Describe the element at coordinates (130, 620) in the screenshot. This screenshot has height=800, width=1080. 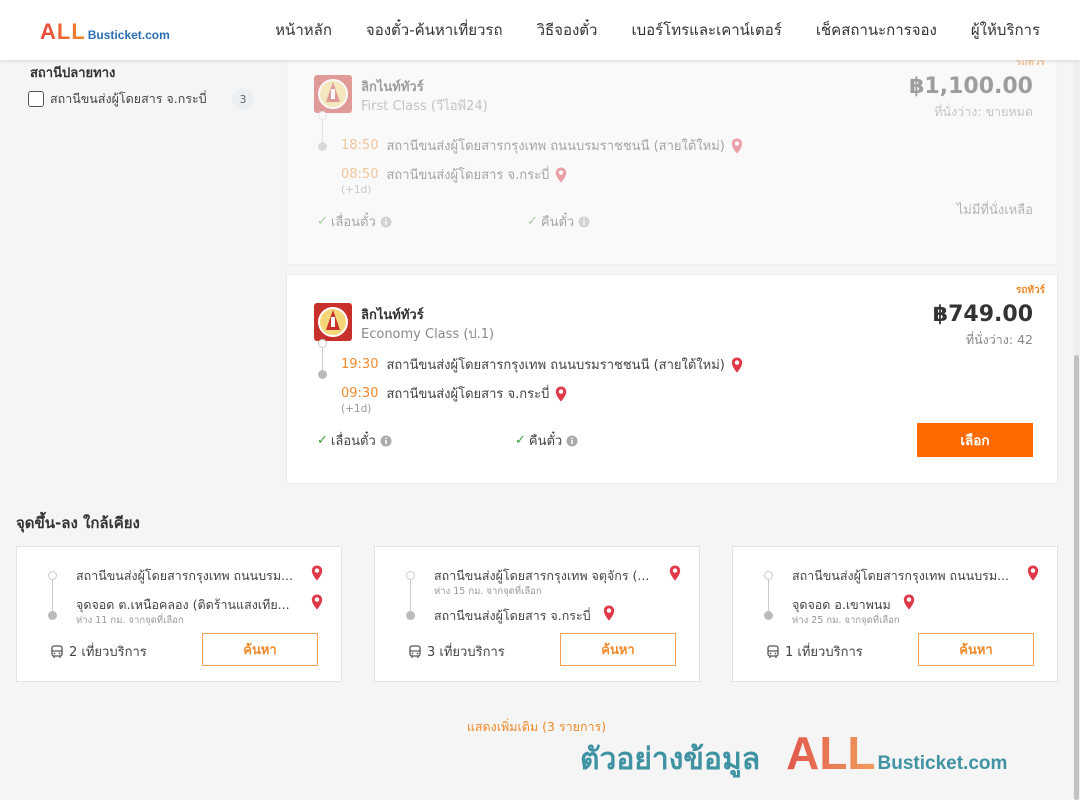
I see `nearby-distance: ห่าง 11 กม. จากจุดที่เลือก` at that location.